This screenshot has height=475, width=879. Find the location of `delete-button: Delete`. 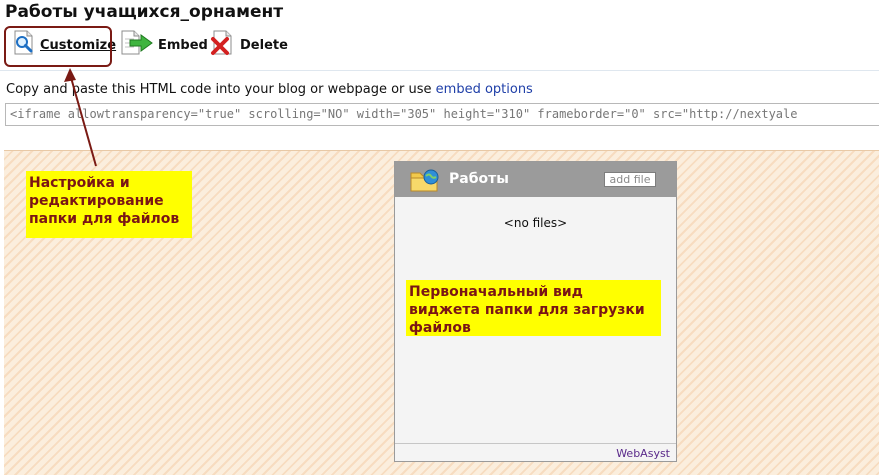

delete-button: Delete is located at coordinates (249, 45).